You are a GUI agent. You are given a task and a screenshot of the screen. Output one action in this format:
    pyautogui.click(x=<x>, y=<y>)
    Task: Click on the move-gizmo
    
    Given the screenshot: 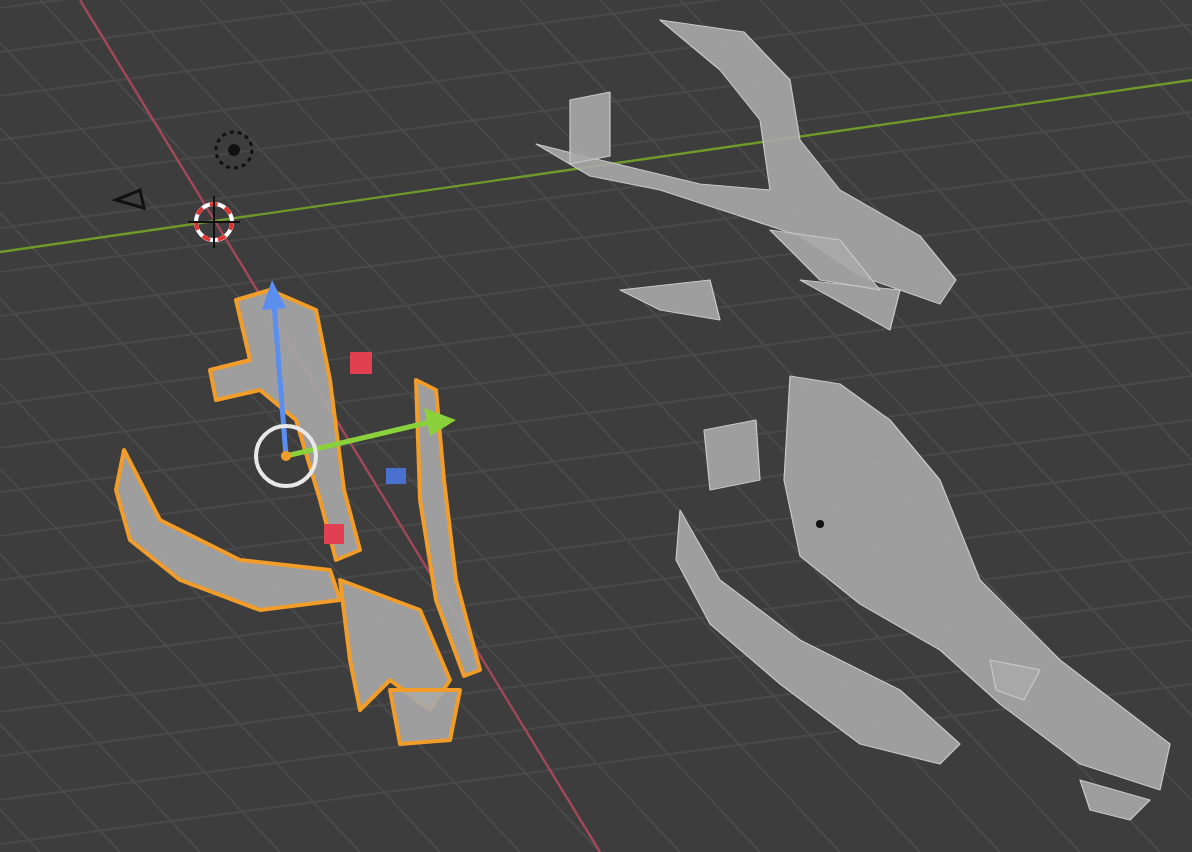 What is the action you would take?
    pyautogui.click(x=355, y=412)
    